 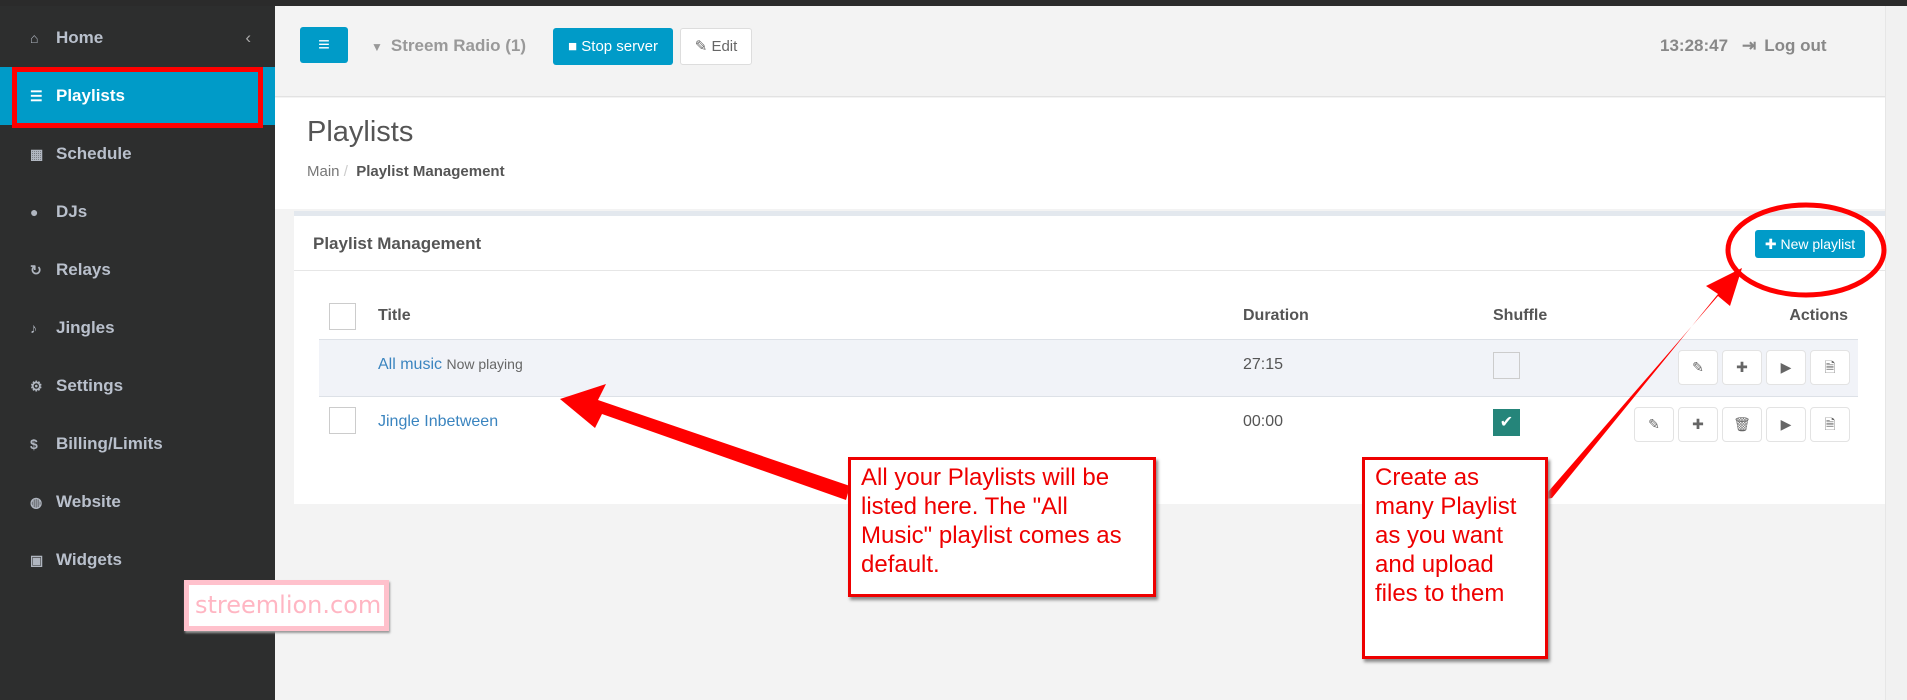 What do you see at coordinates (1806, 250) in the screenshot?
I see `annotation-ellipse` at bounding box center [1806, 250].